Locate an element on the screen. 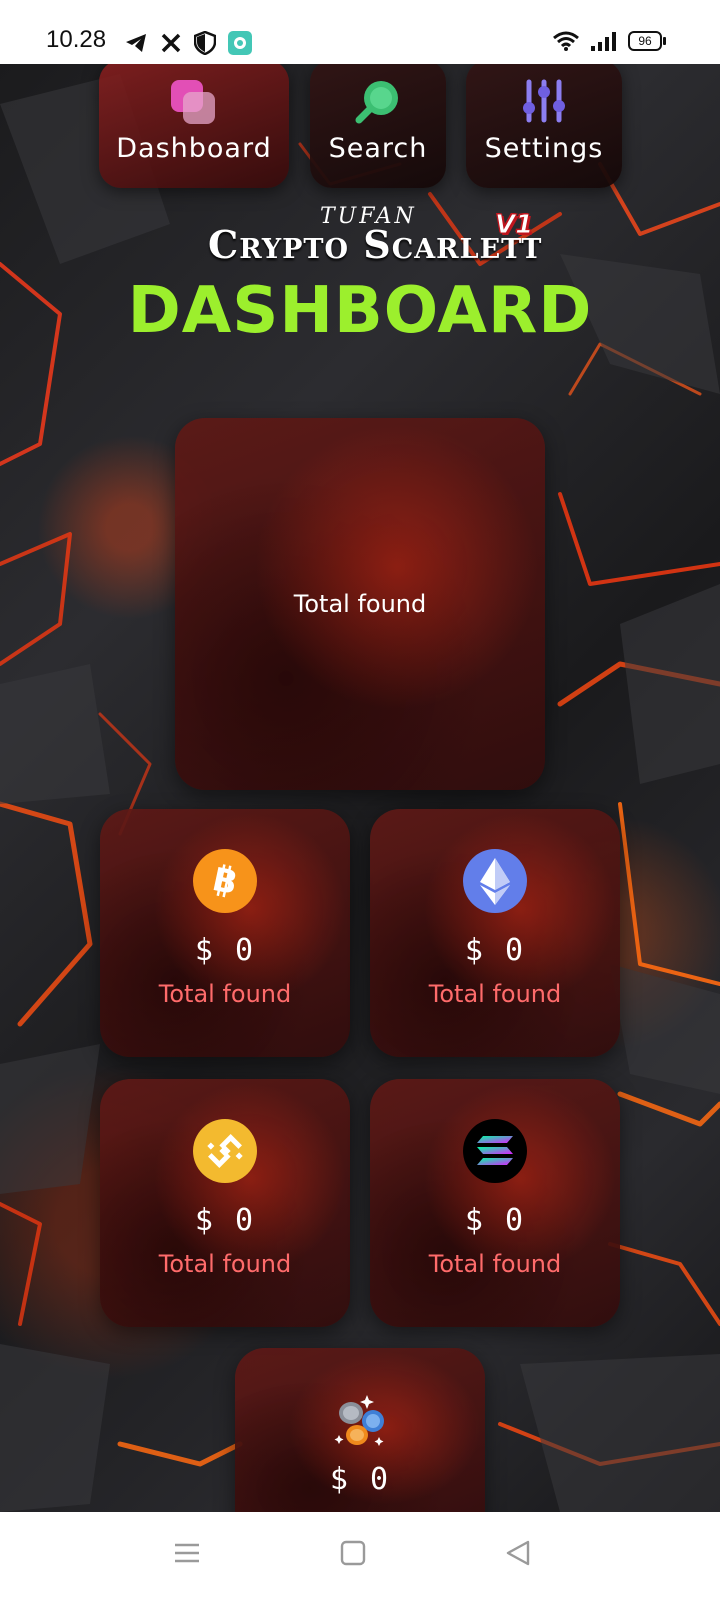 The height and width of the screenshot is (1600, 720). solana-icon is located at coordinates (495, 1151).